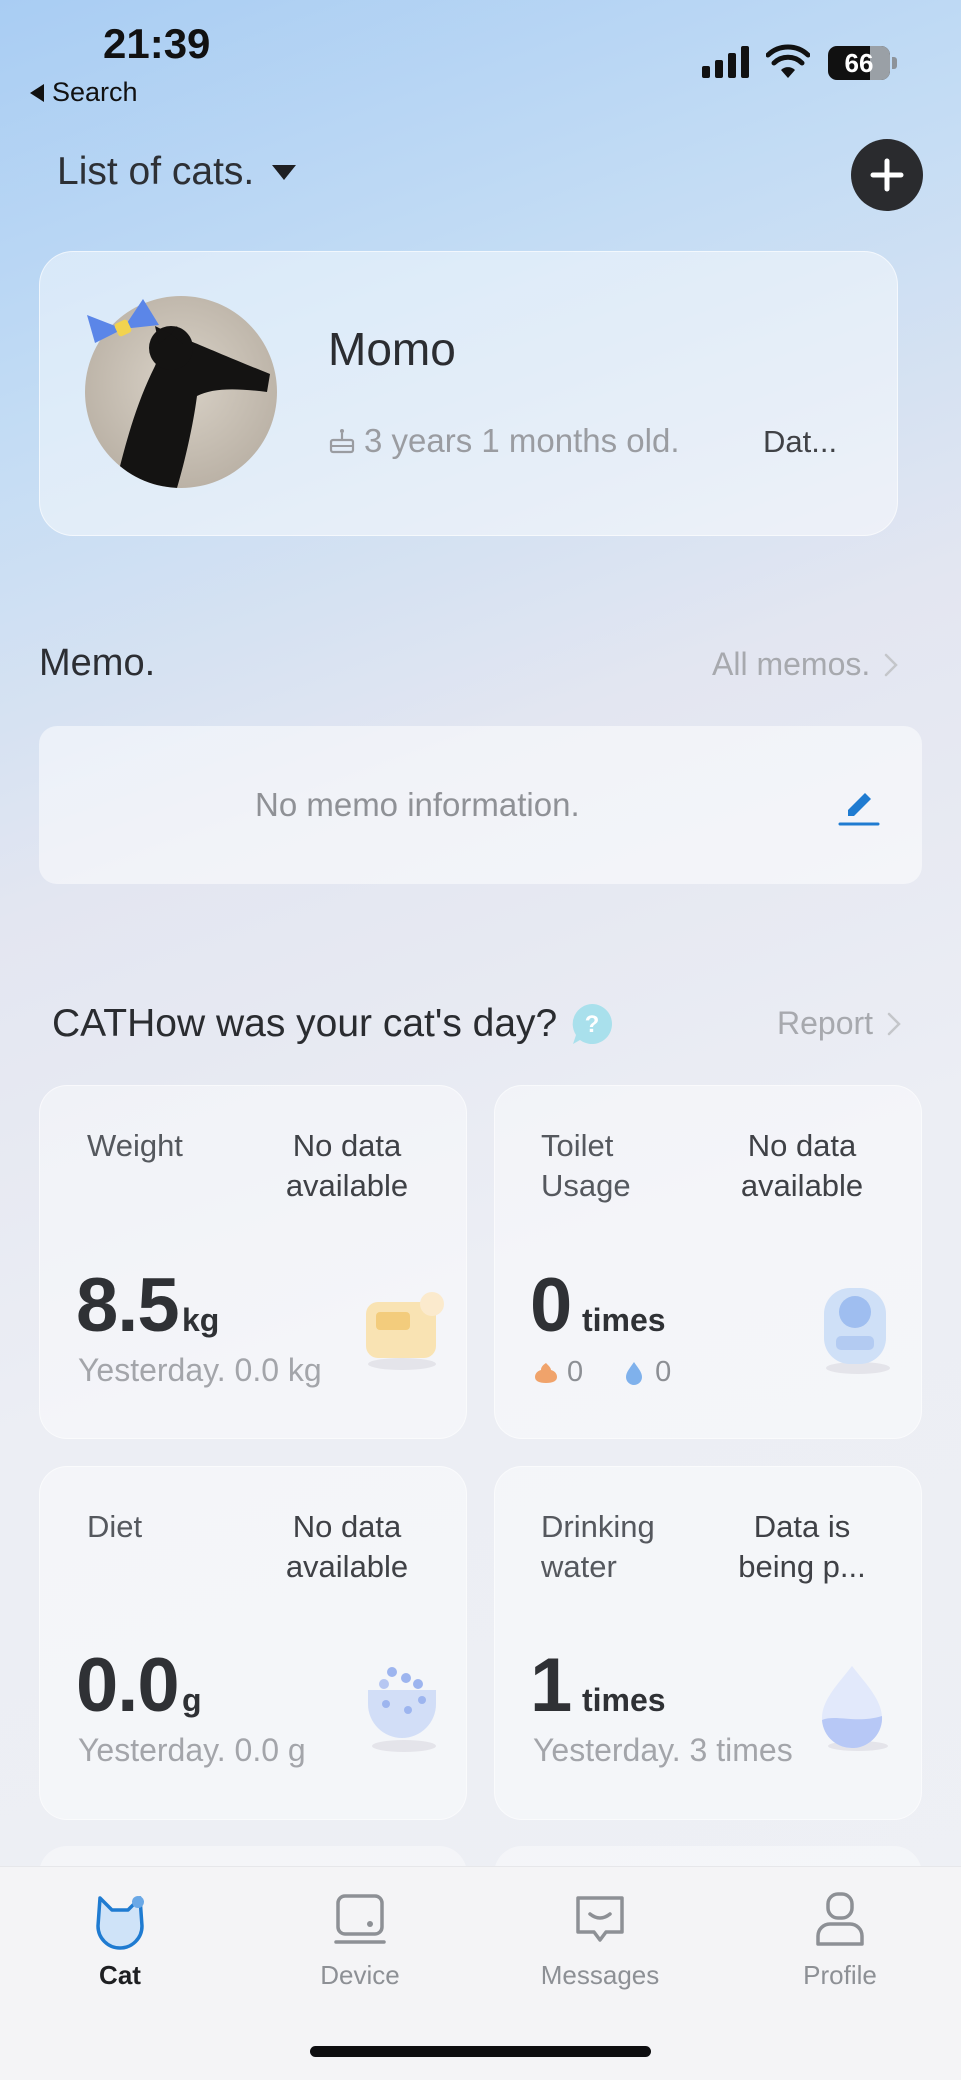 Image resolution: width=961 pixels, height=2080 pixels. I want to click on diet-yesterday: Yesterday. 0.0 g, so click(192, 1750).